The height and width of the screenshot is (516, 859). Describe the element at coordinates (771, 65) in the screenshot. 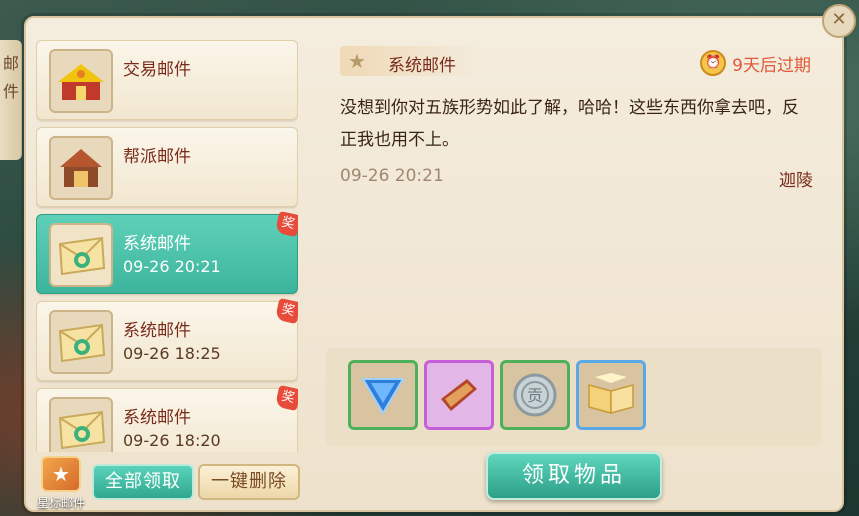

I see `expire-text: 9天后过期` at that location.